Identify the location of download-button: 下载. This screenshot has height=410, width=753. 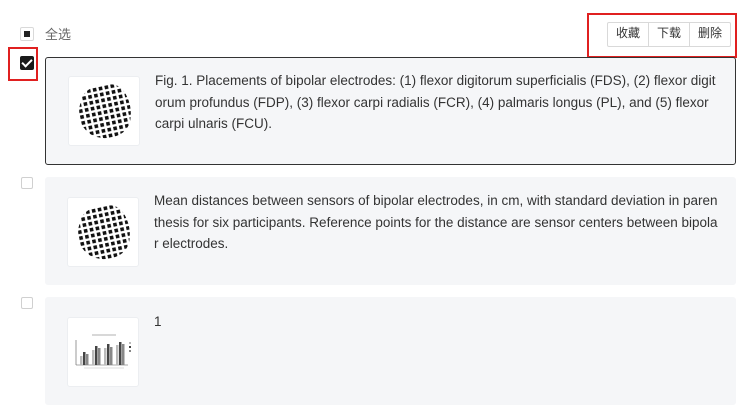
(670, 34).